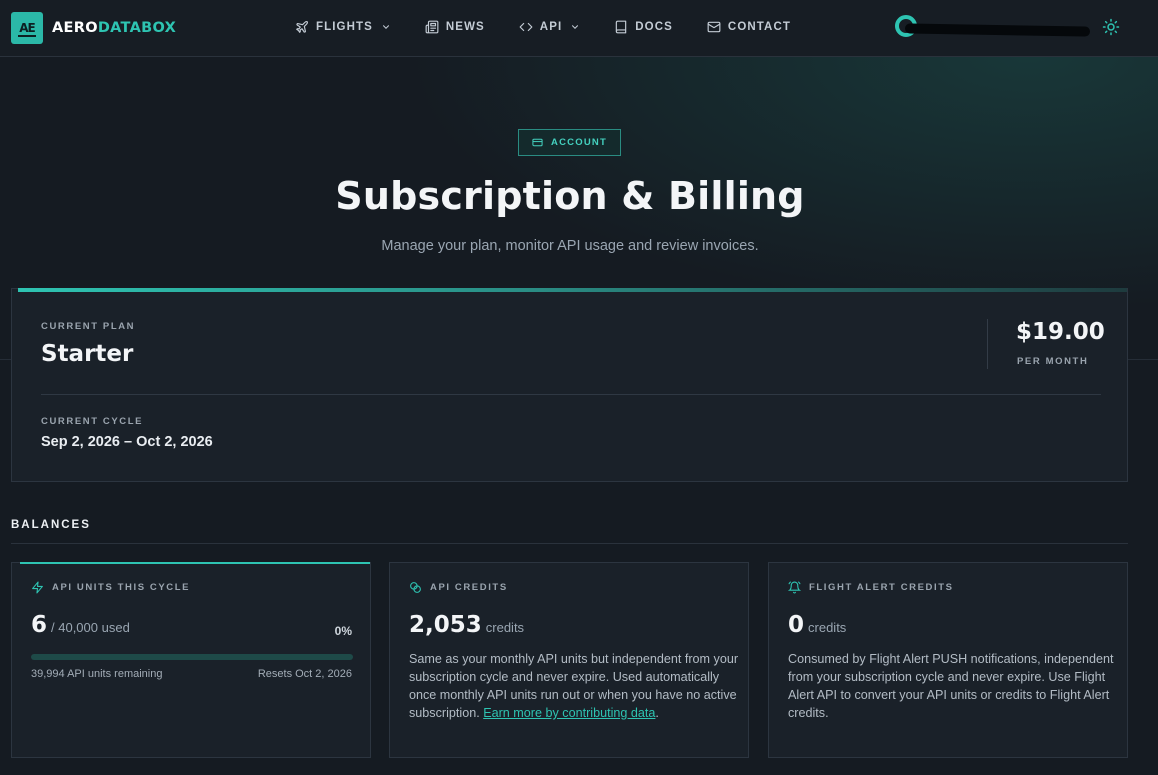 The image size is (1158, 775). I want to click on api-units-label: API UNITS THIS CYCLE, so click(121, 587).